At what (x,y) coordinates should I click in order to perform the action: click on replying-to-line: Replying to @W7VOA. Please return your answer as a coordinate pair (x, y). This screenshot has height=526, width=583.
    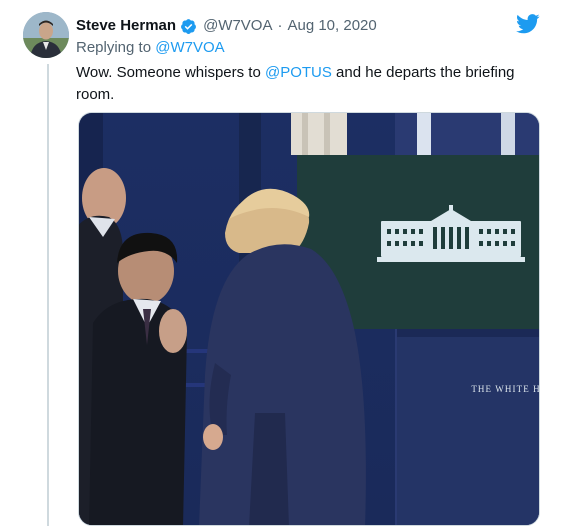
    Looking at the image, I should click on (150, 48).